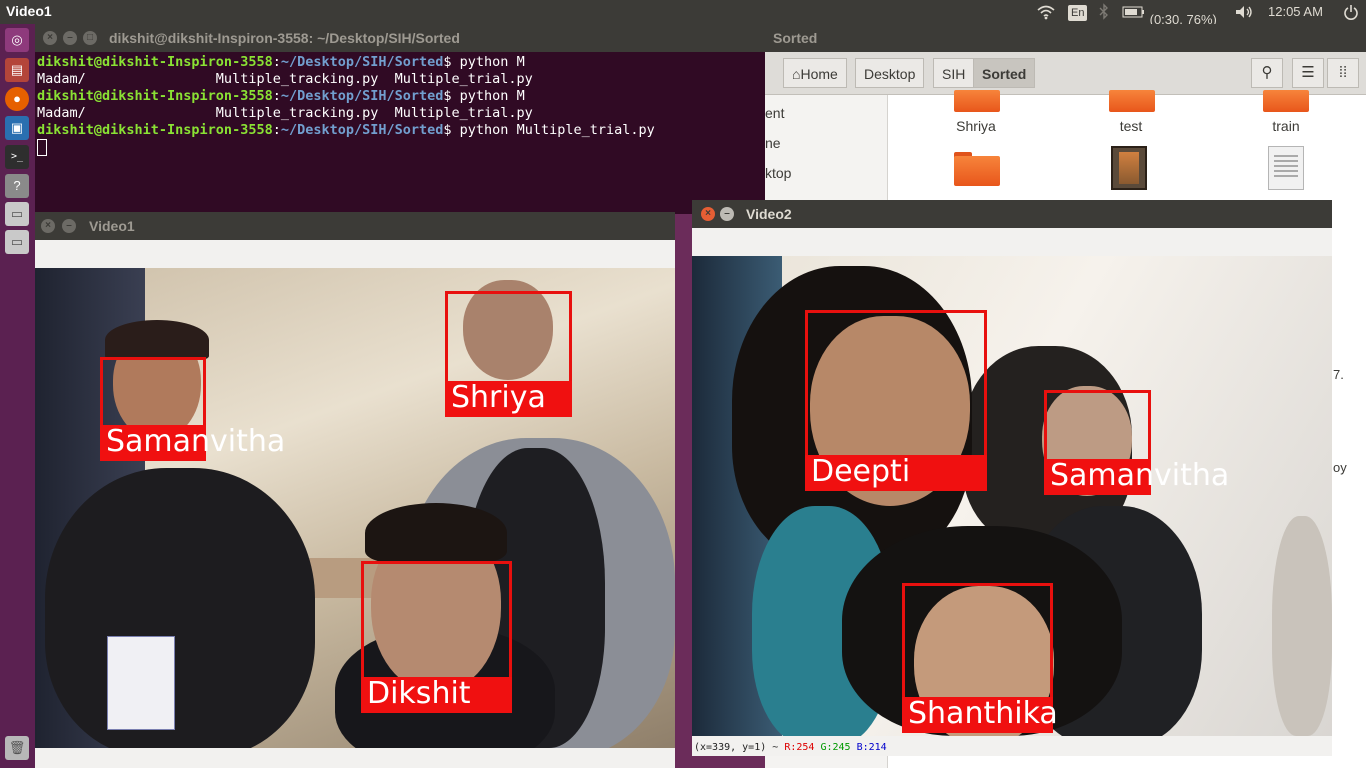 This screenshot has width=1366, height=768. Describe the element at coordinates (112, 226) in the screenshot. I see `video1-title: Video1` at that location.